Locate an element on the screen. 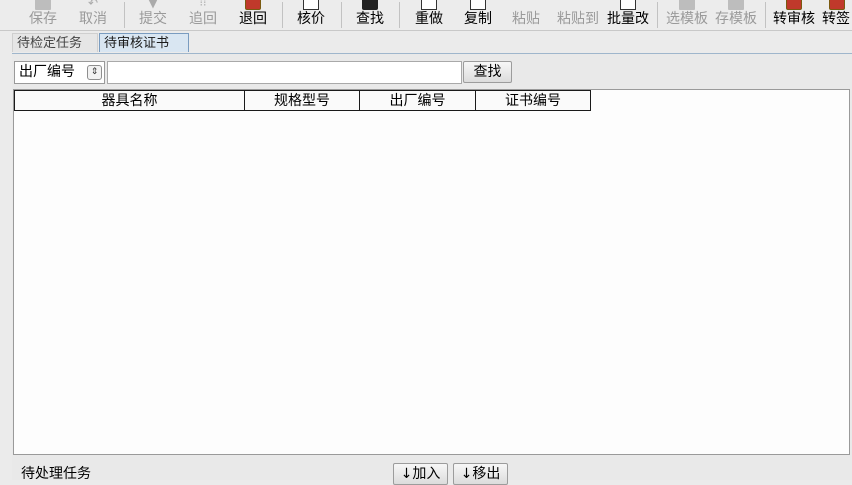 Image resolution: width=852 pixels, height=485 pixels. submit-icon: ▼ is located at coordinates (153, 5).